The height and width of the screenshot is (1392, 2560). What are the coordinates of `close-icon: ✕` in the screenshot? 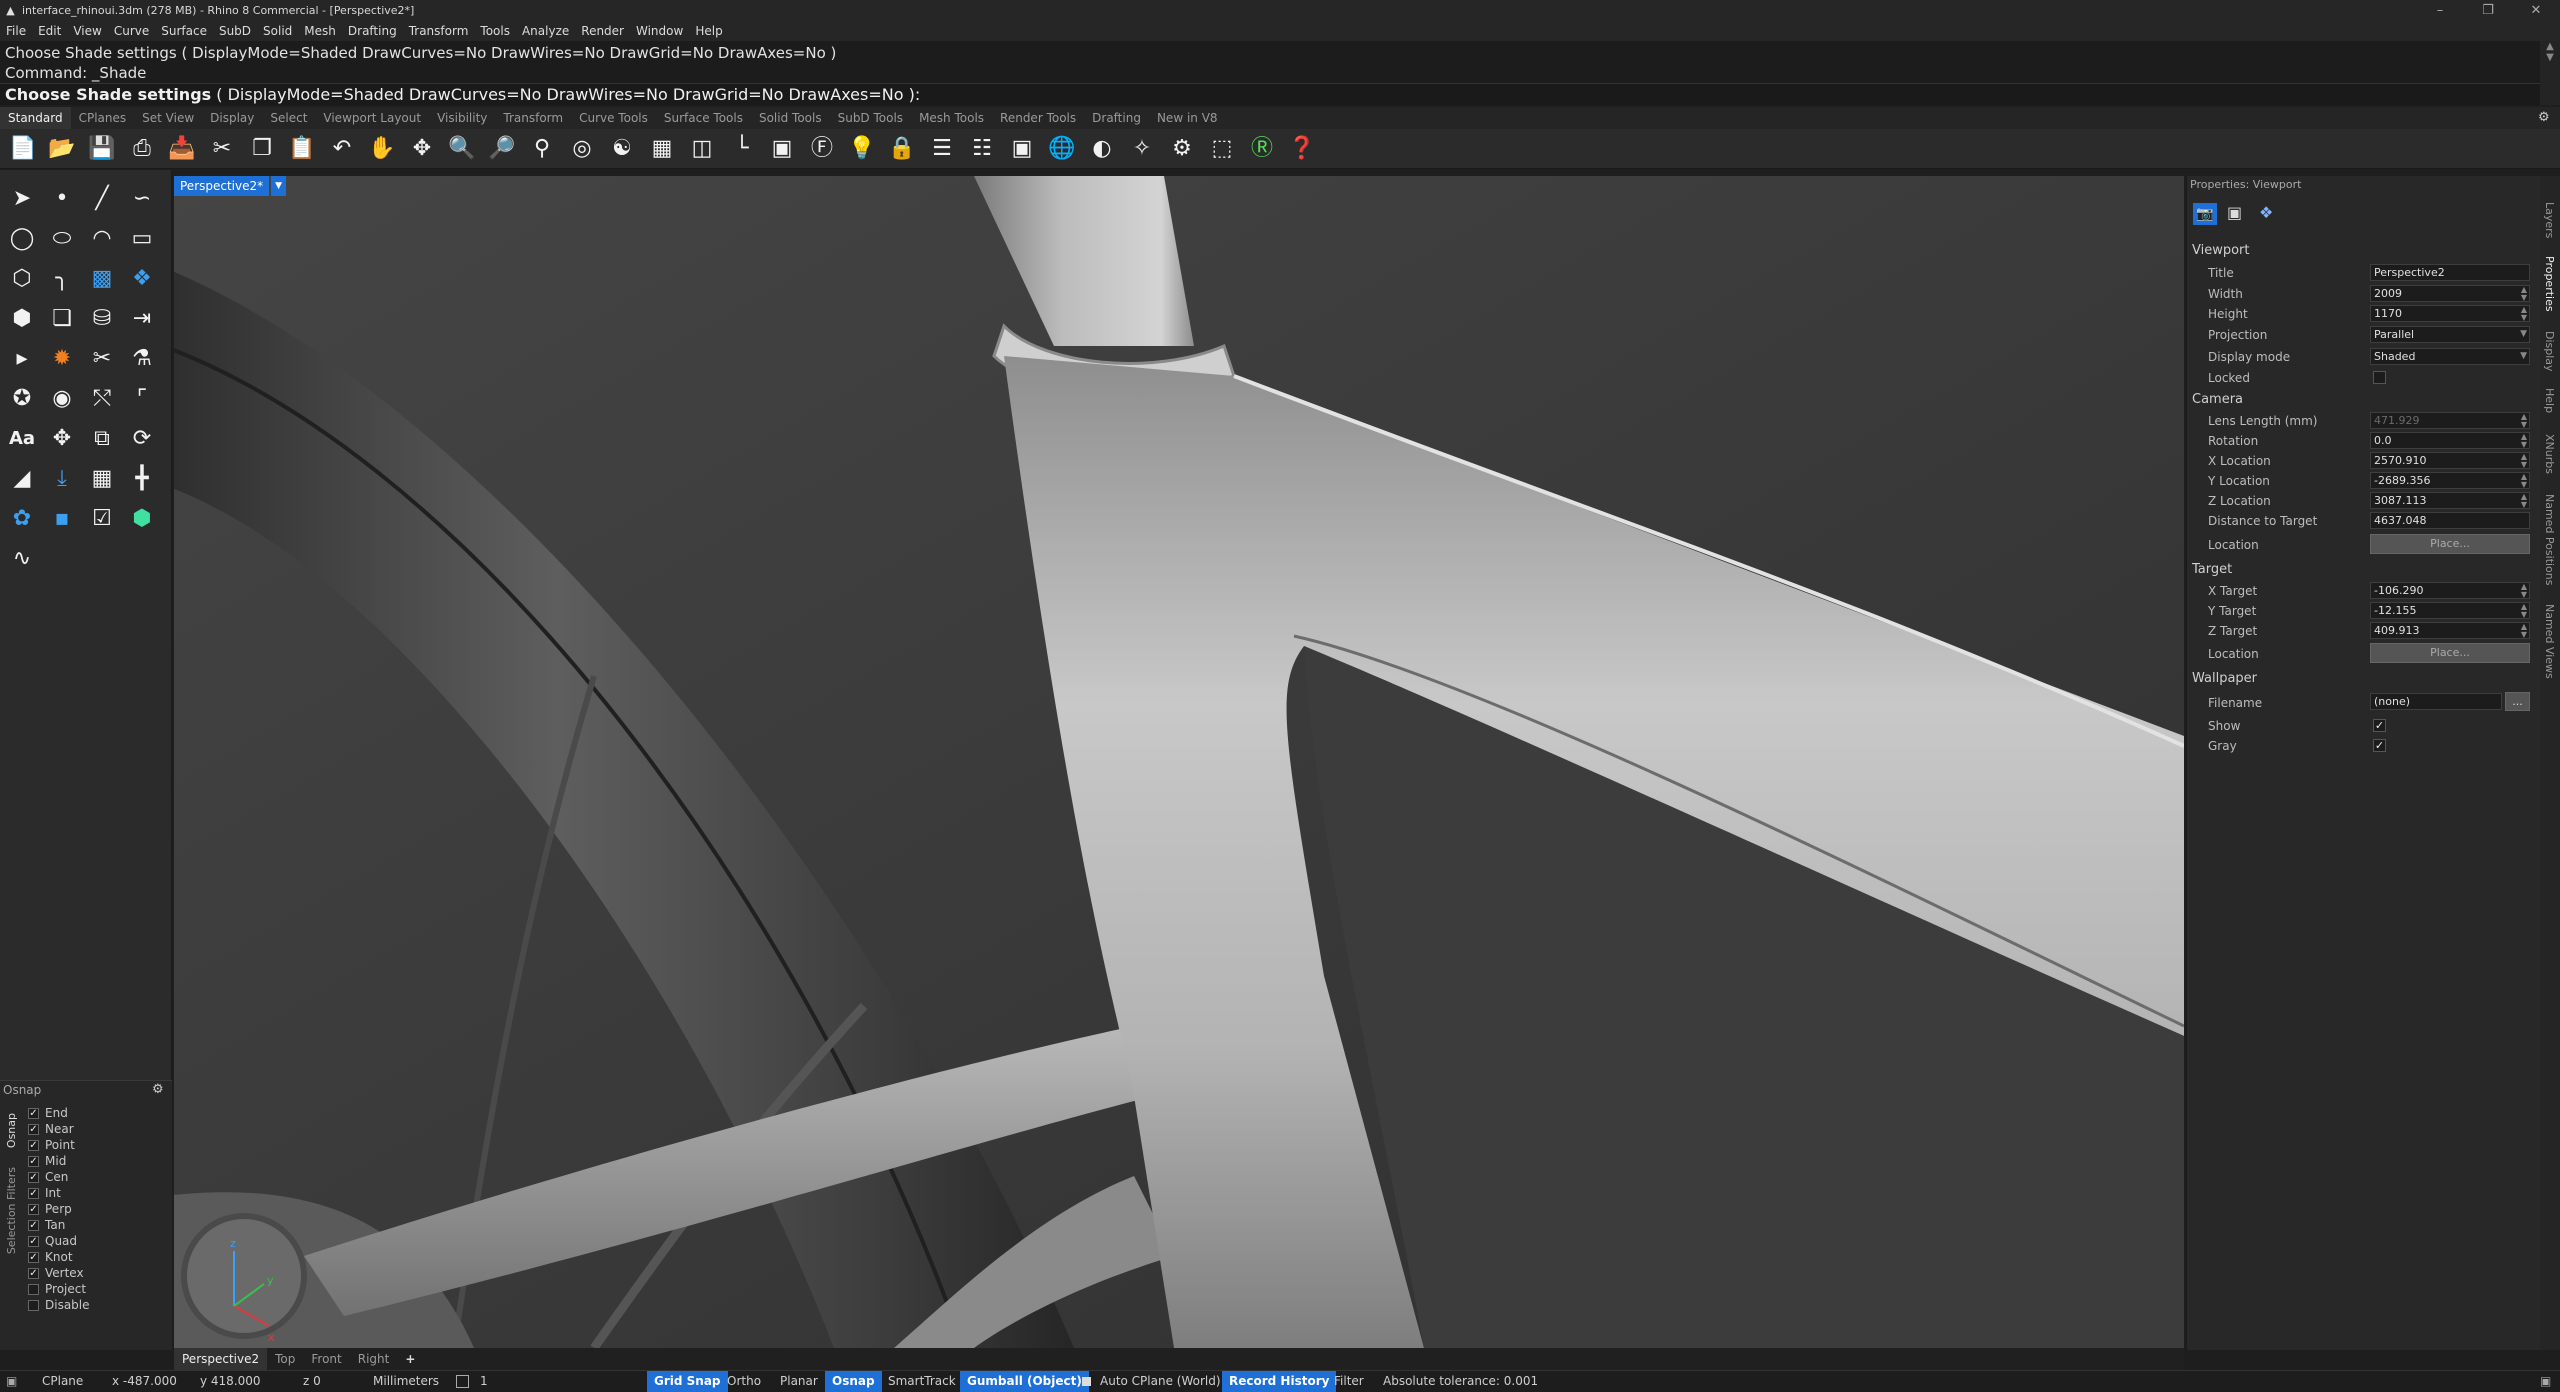 It's located at (2536, 10).